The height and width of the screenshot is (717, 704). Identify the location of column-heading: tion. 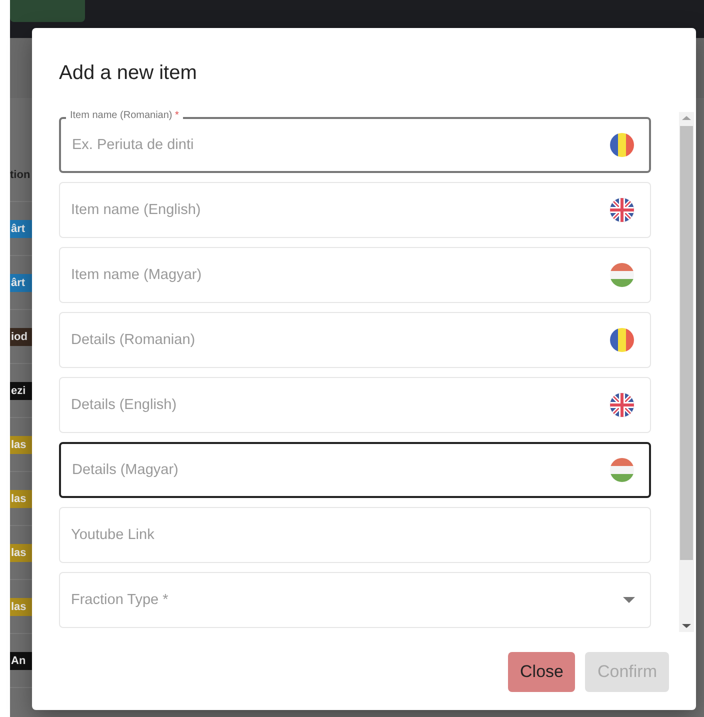
(20, 174).